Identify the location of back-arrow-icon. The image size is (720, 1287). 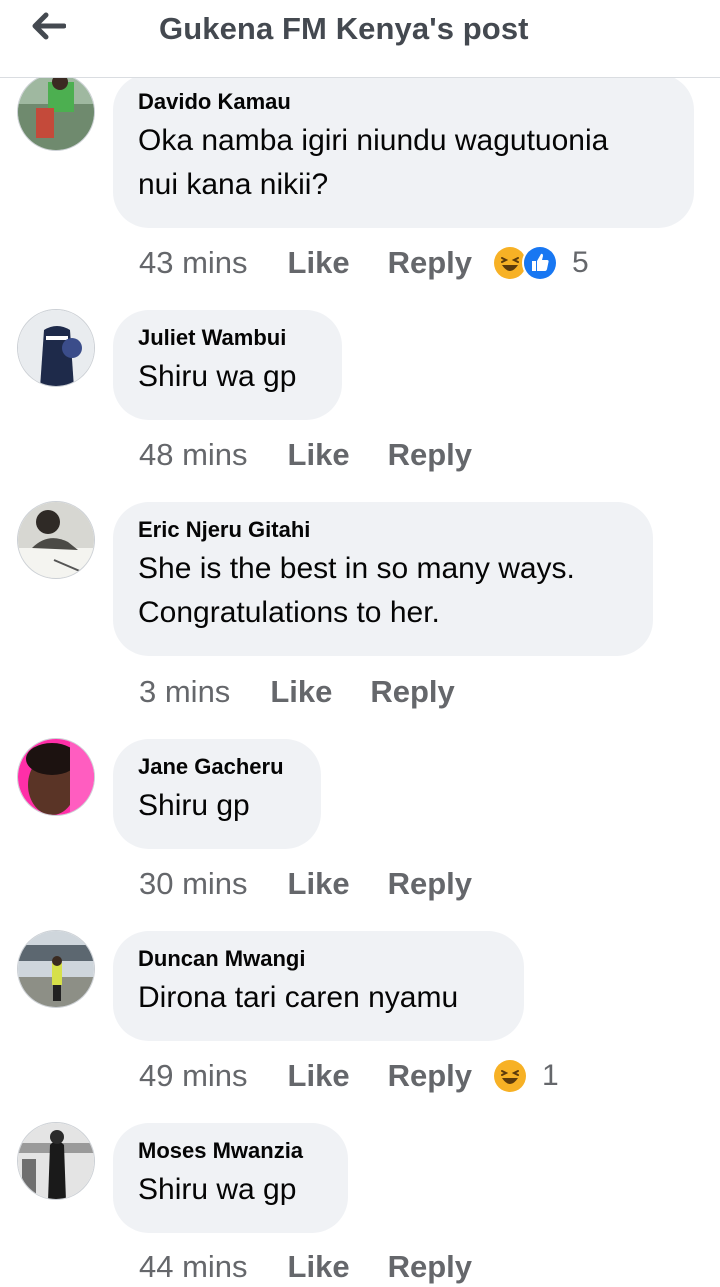
(49, 26).